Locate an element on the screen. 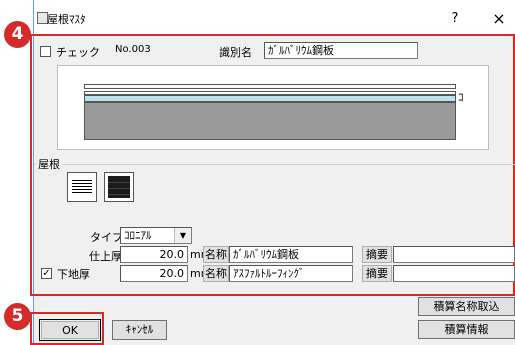  finish-thickness-label: 仕上厚 is located at coordinates (105, 256).